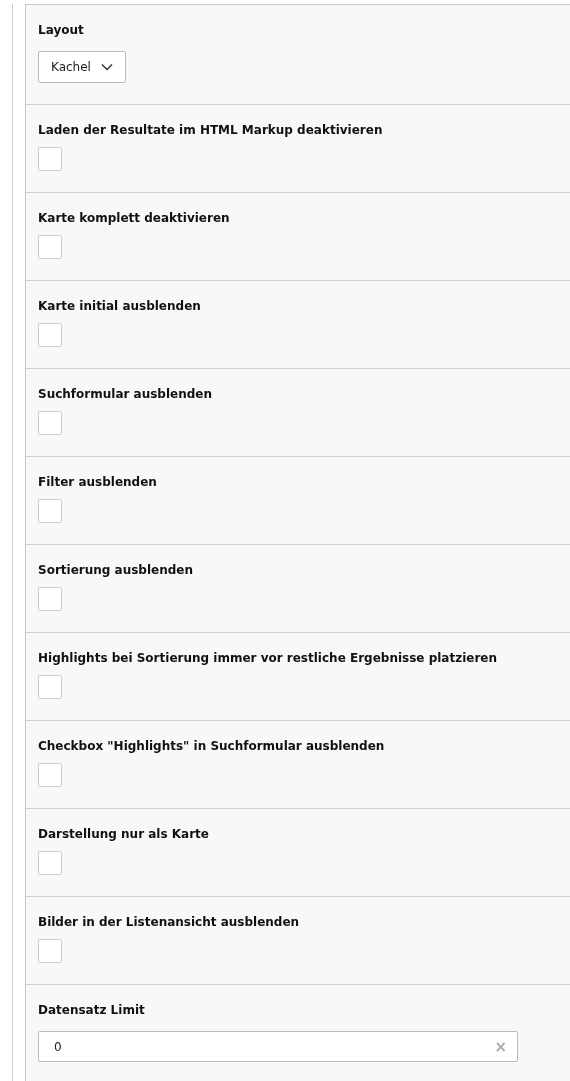 Image resolution: width=570 pixels, height=1081 pixels. Describe the element at coordinates (106, 67) in the screenshot. I see `caret-icon` at that location.